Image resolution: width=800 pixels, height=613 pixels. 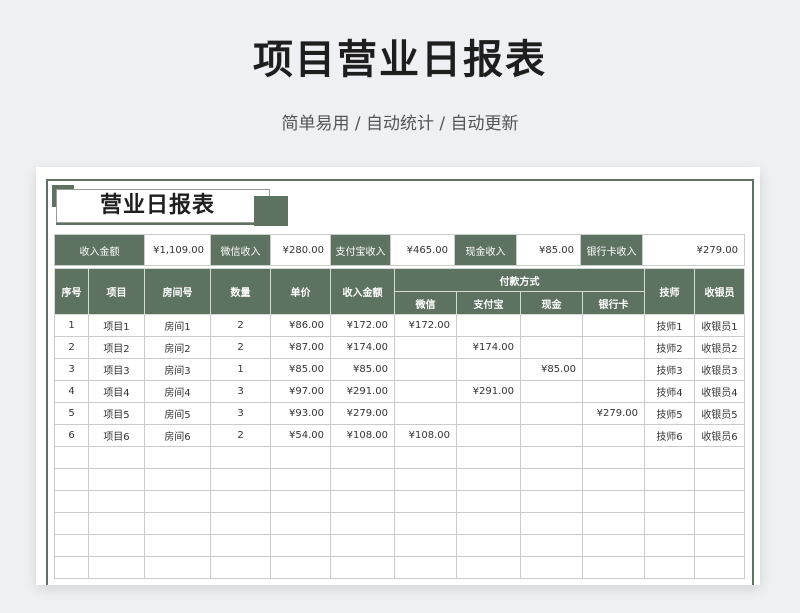 I want to click on cell-price: ¥87.00, so click(x=300, y=347).